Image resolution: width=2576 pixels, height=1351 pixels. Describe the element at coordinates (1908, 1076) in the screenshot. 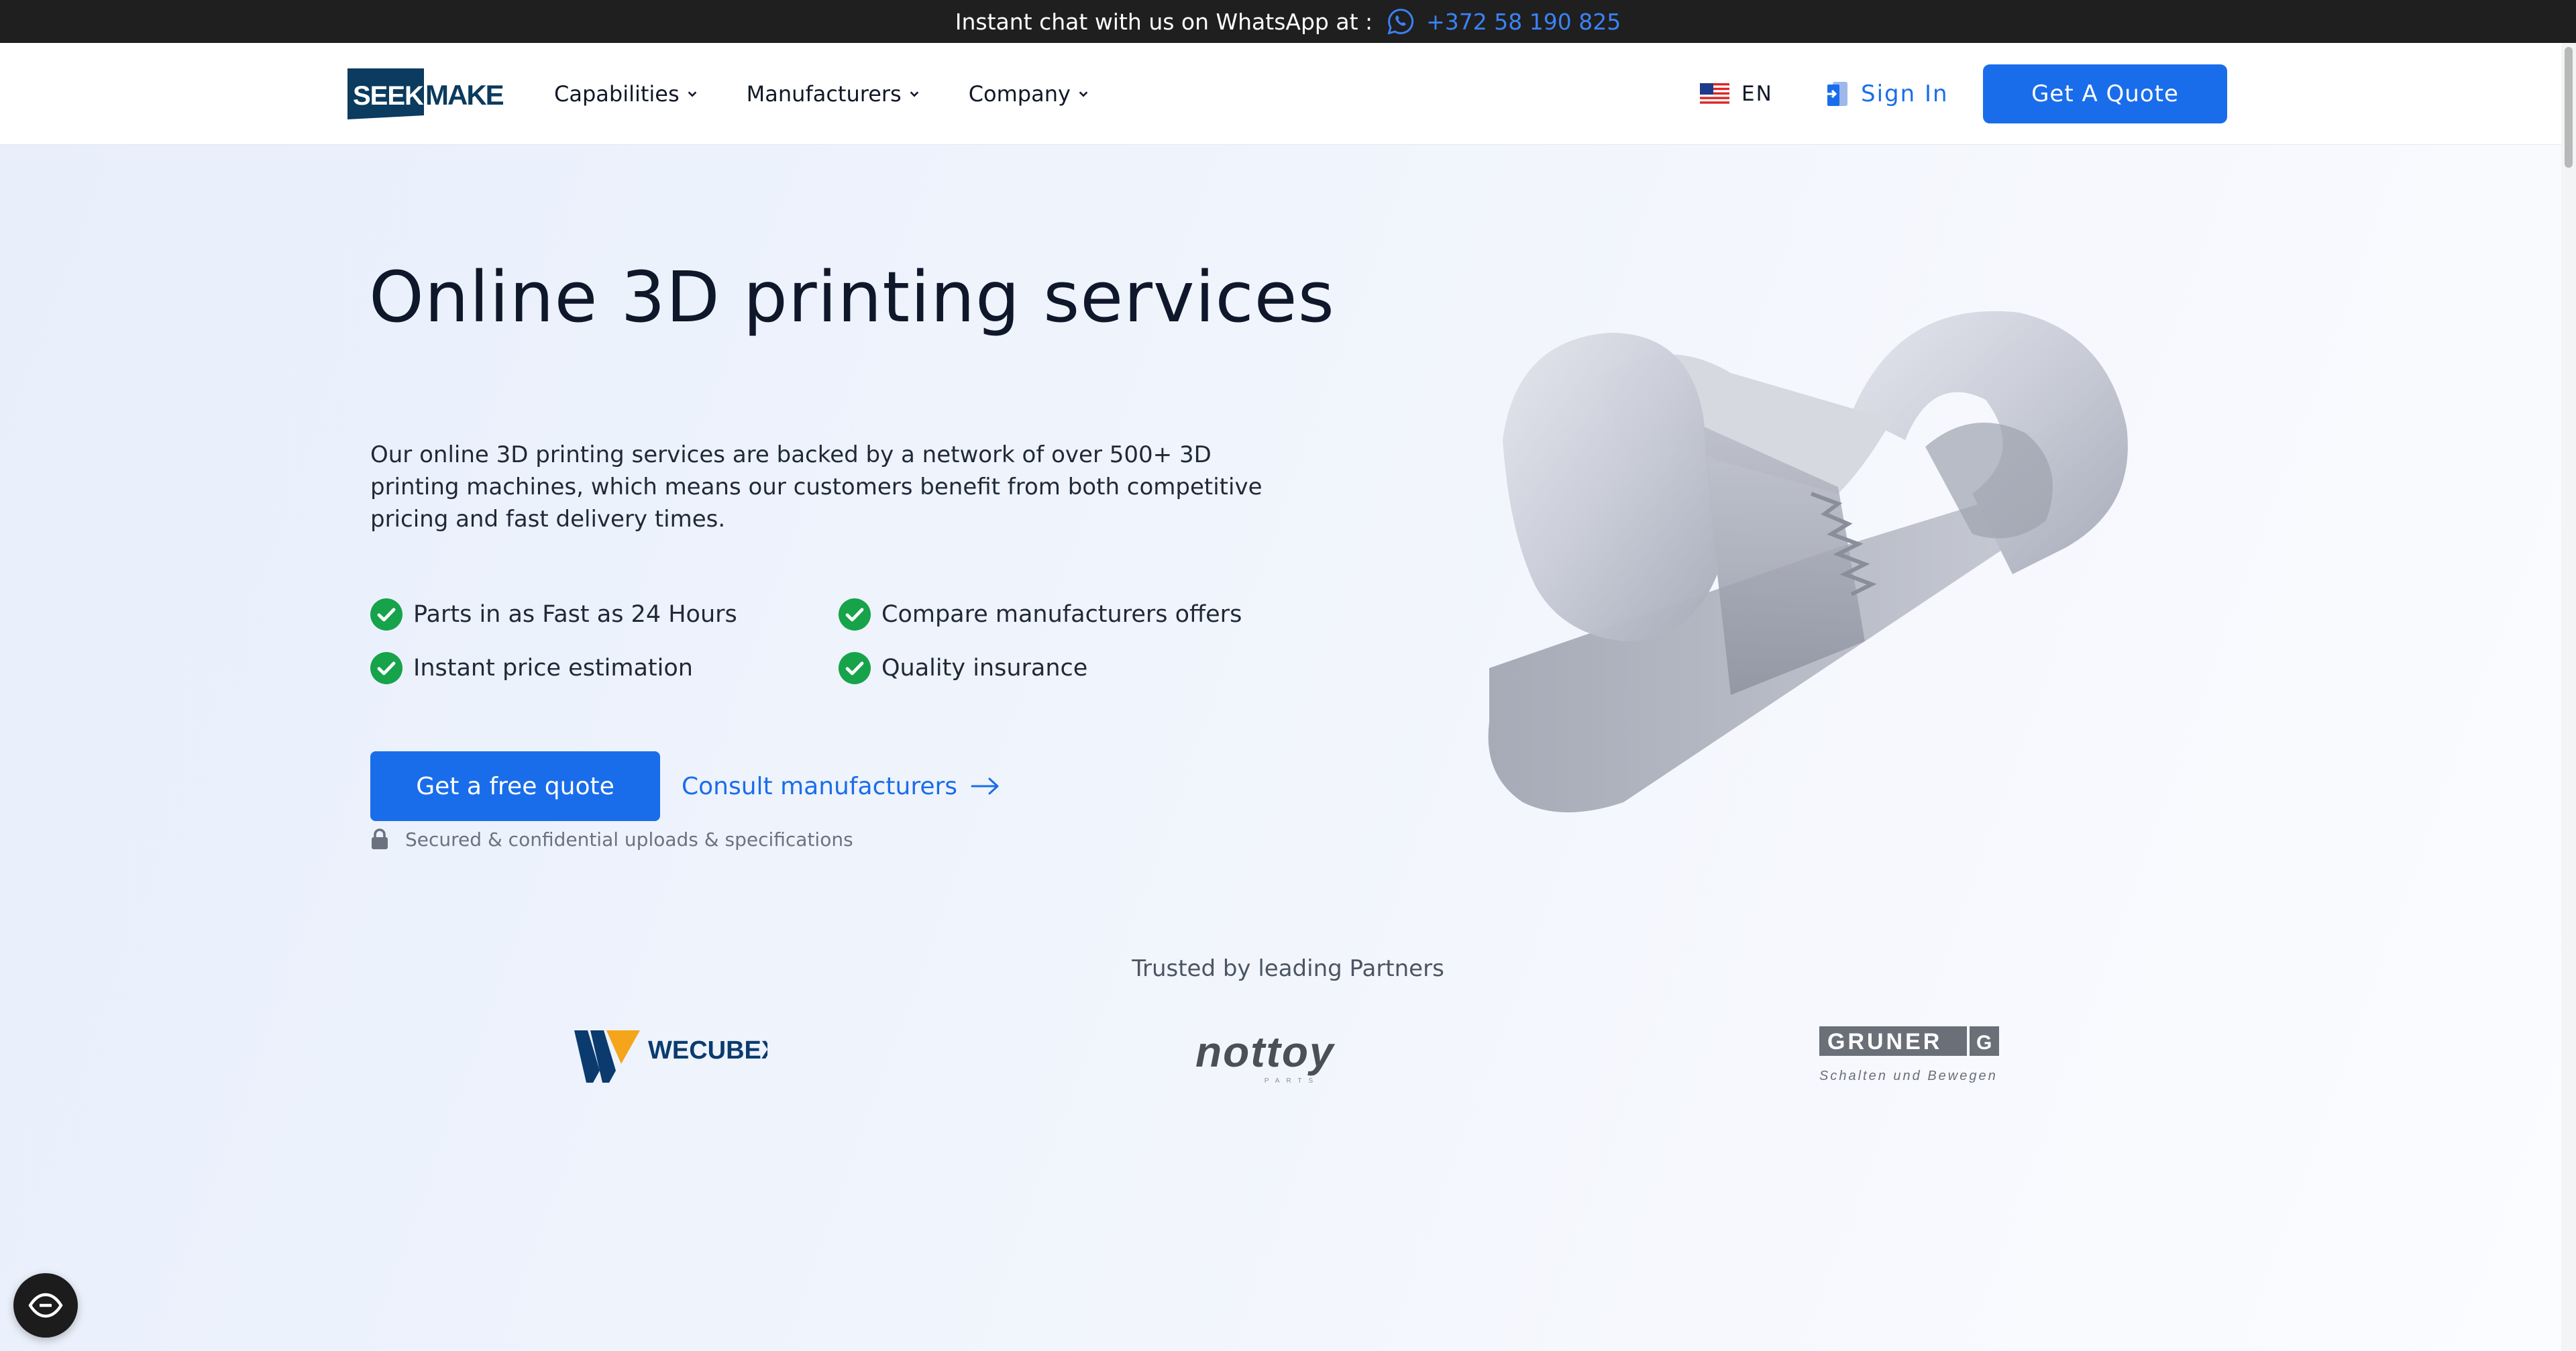

I see `gruner-tagline: Schalten und Bewegen` at that location.